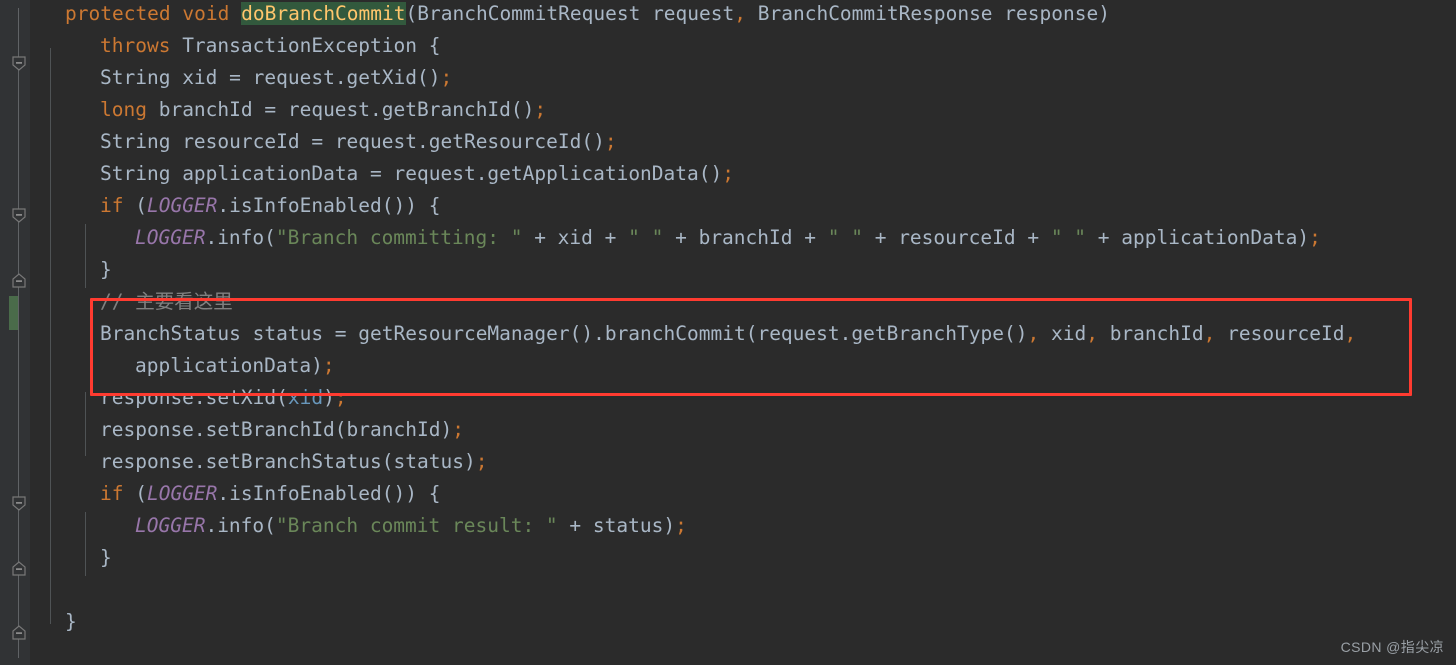 The height and width of the screenshot is (665, 1456). I want to click on editor-gutter, so click(15, 332).